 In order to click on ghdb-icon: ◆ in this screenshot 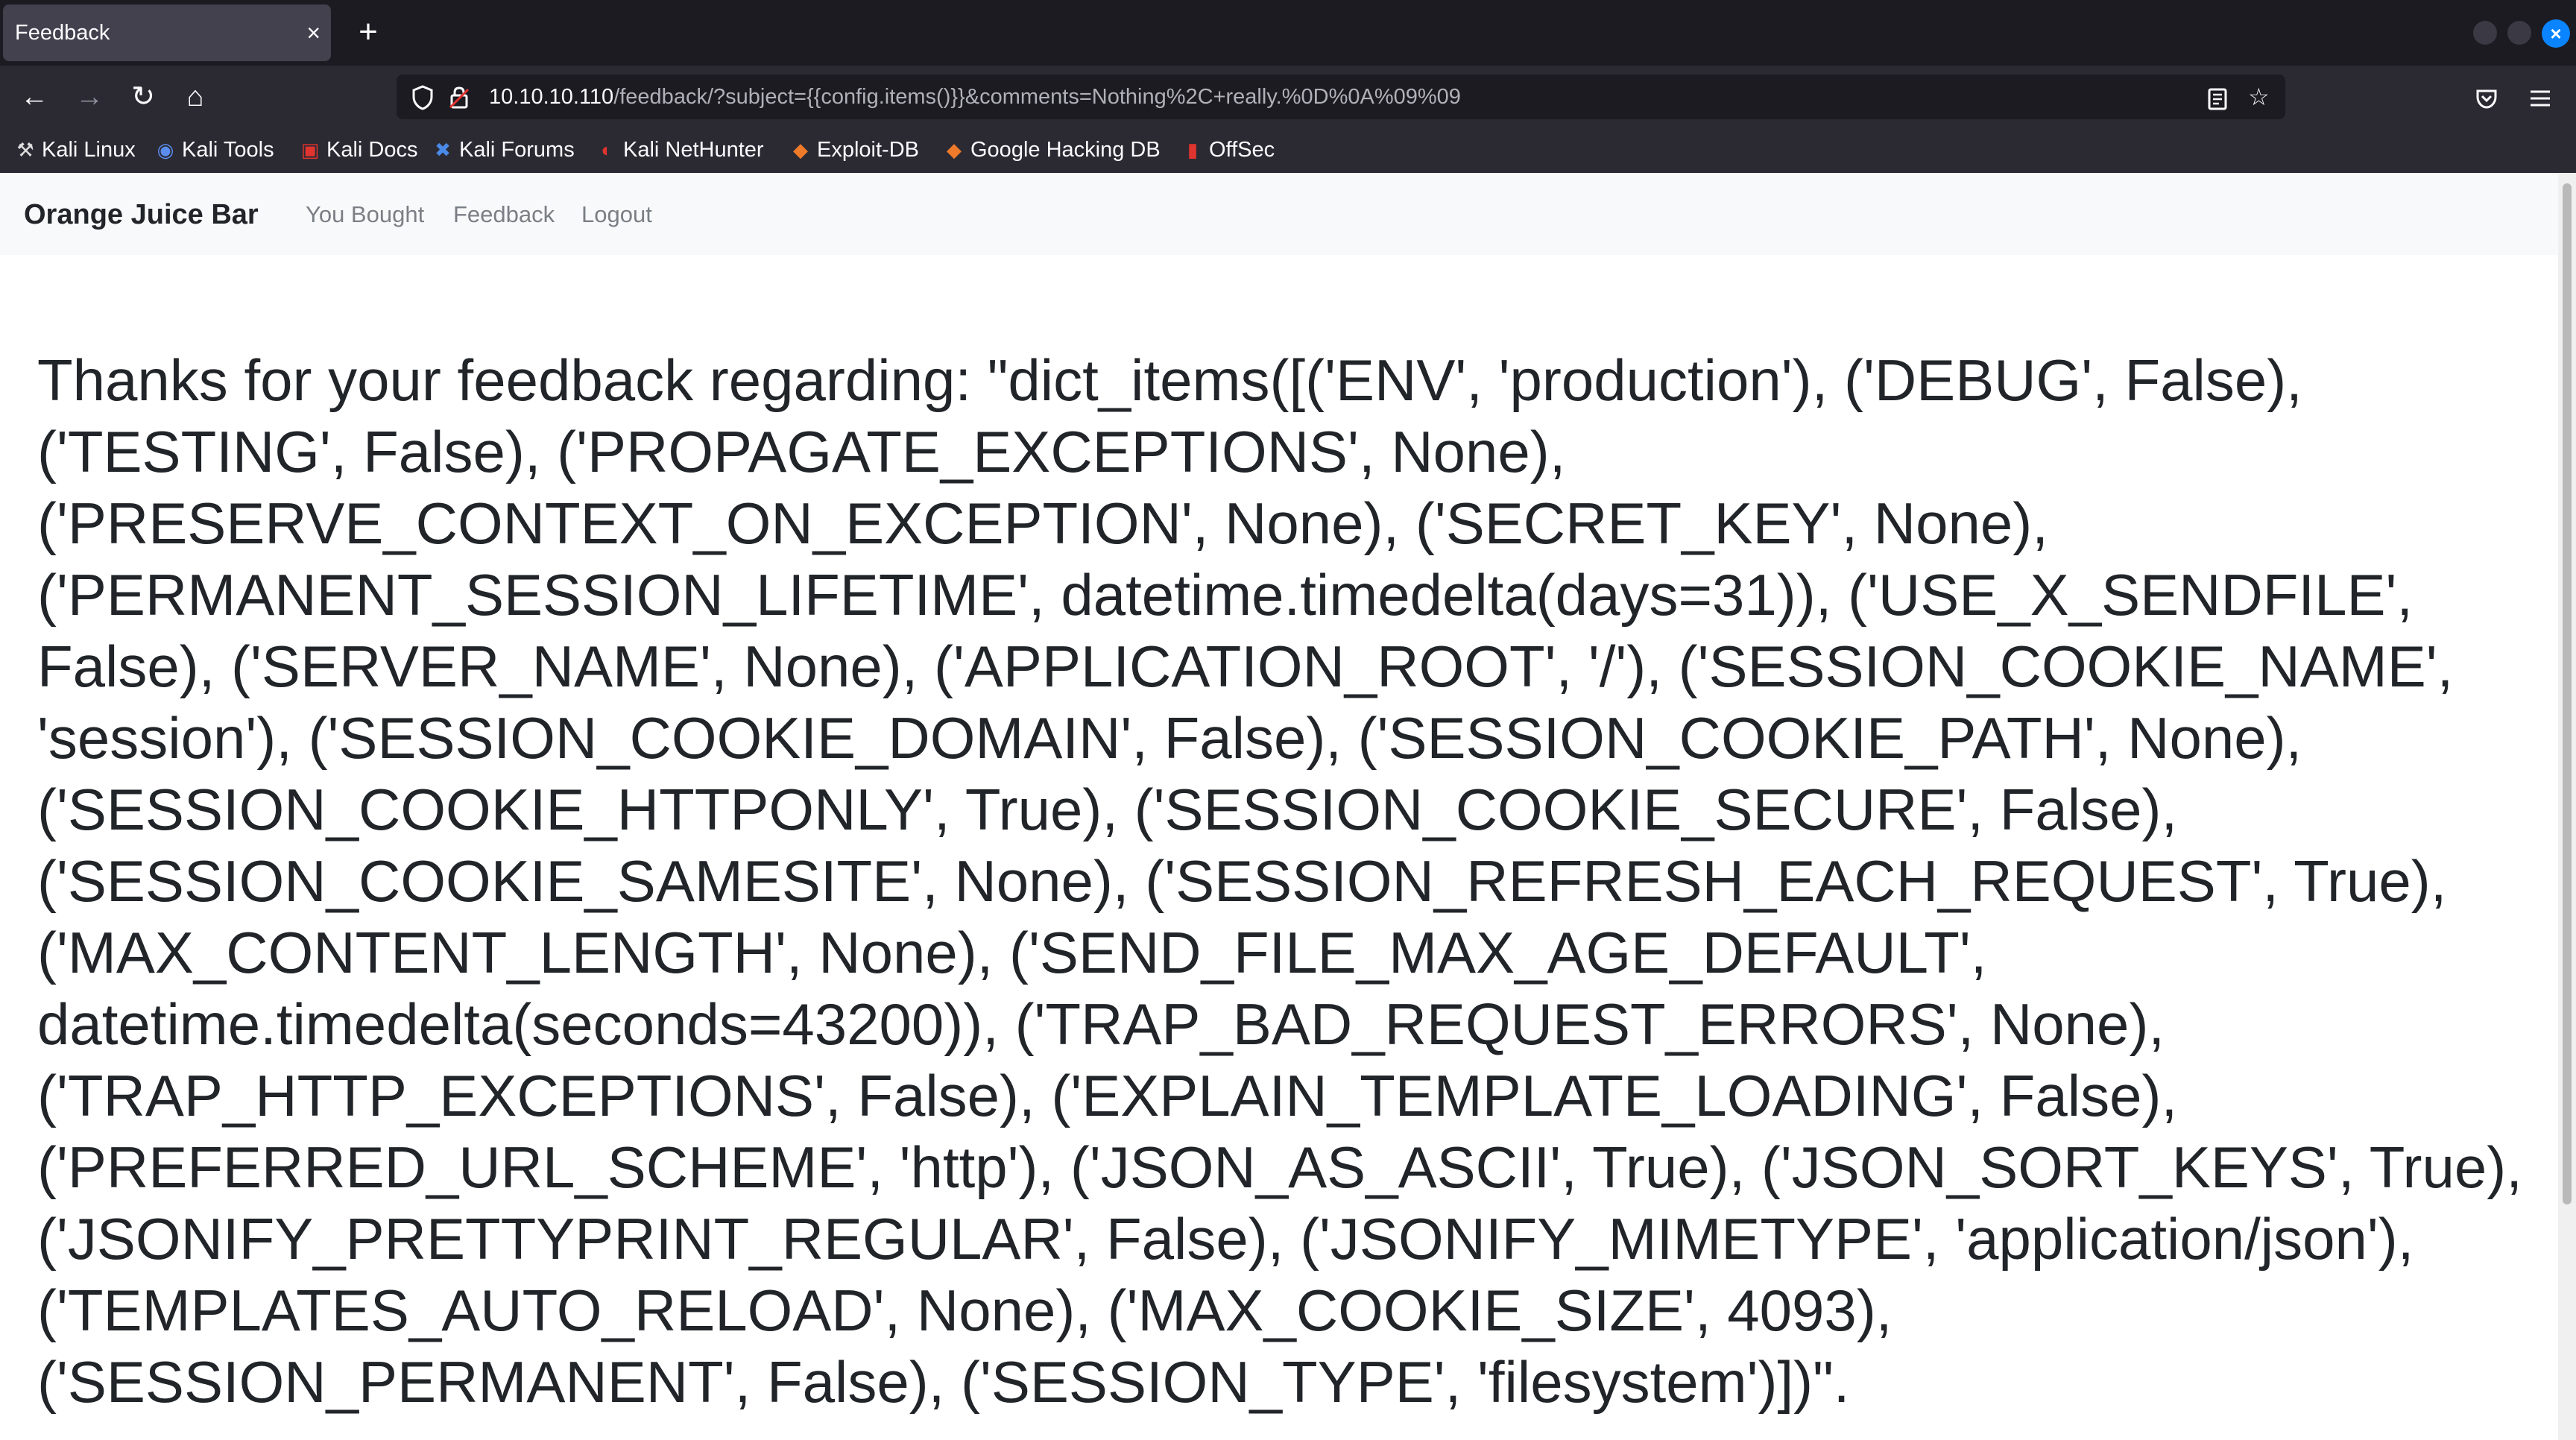, I will do `click(954, 150)`.